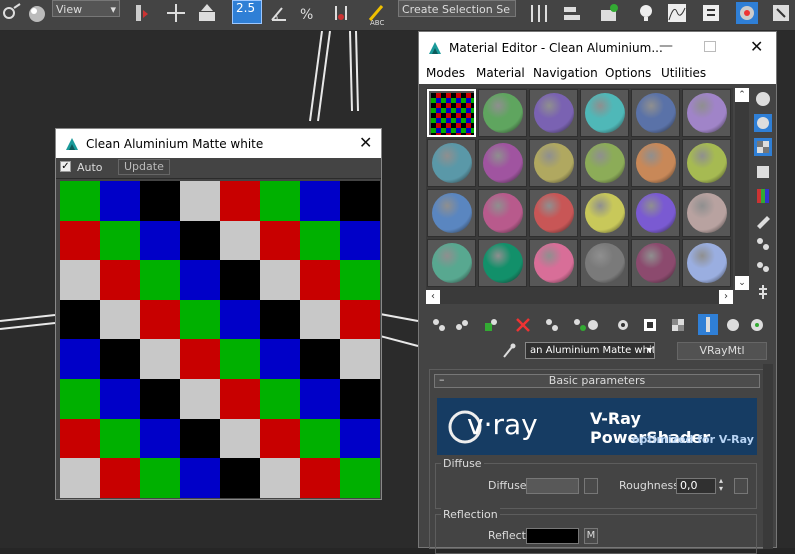 This screenshot has width=795, height=554. I want to click on put-material-icon, so click(462, 325).